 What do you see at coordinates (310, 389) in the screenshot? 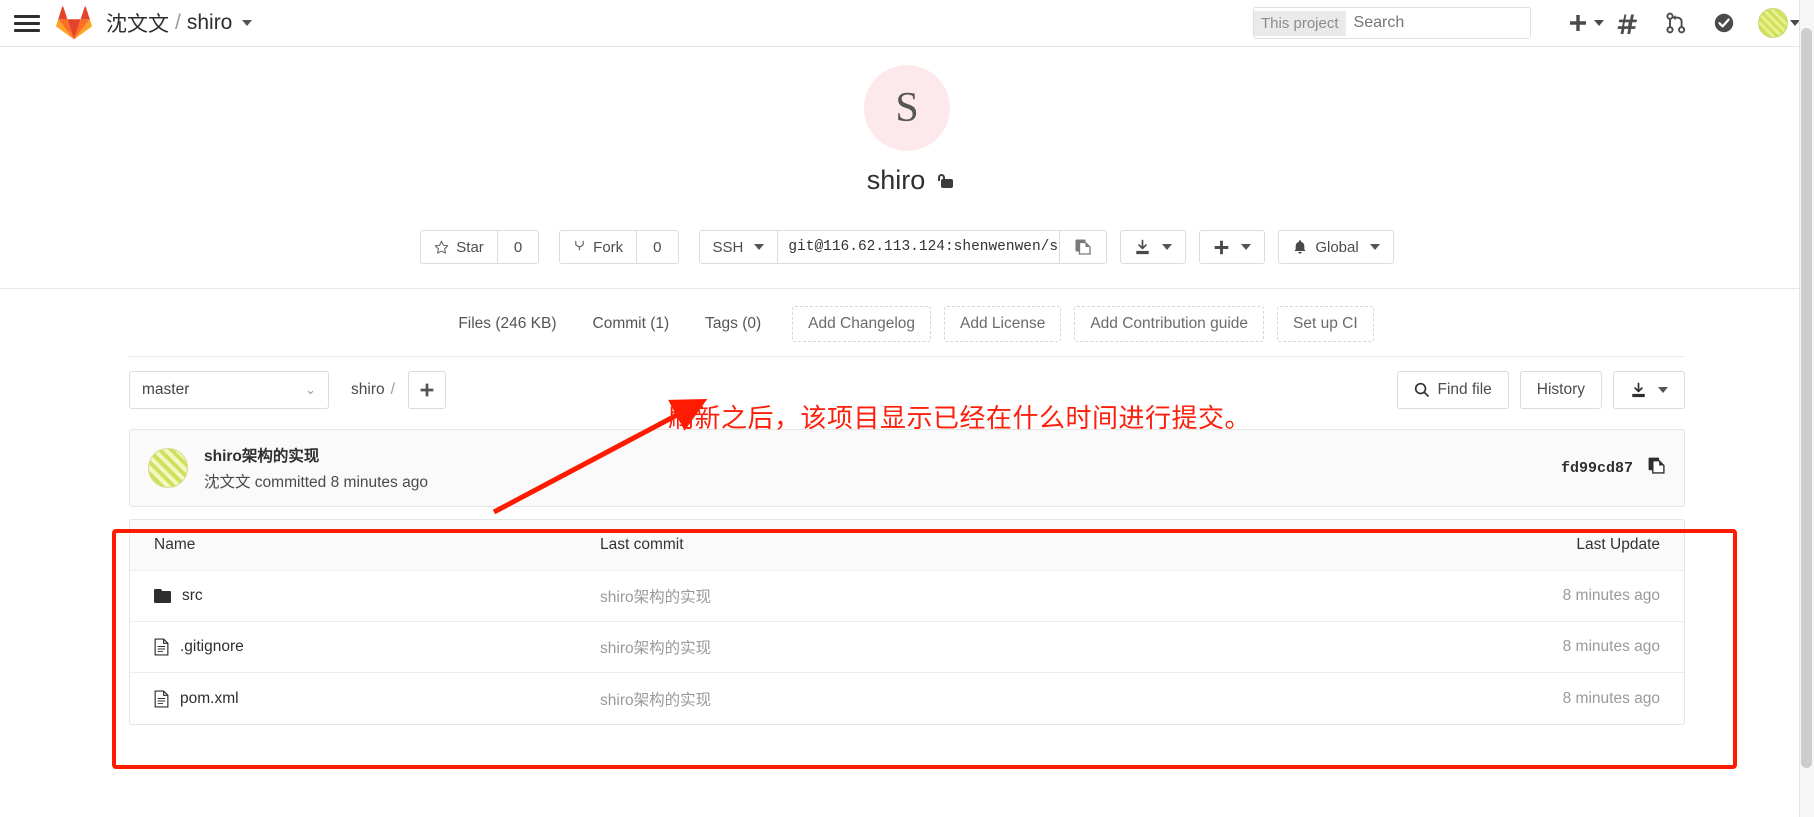
I see `chevron-down-icon: ⌄` at bounding box center [310, 389].